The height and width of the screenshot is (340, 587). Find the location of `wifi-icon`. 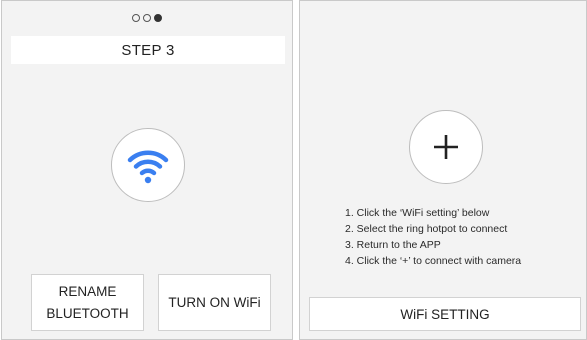

wifi-icon is located at coordinates (148, 167).